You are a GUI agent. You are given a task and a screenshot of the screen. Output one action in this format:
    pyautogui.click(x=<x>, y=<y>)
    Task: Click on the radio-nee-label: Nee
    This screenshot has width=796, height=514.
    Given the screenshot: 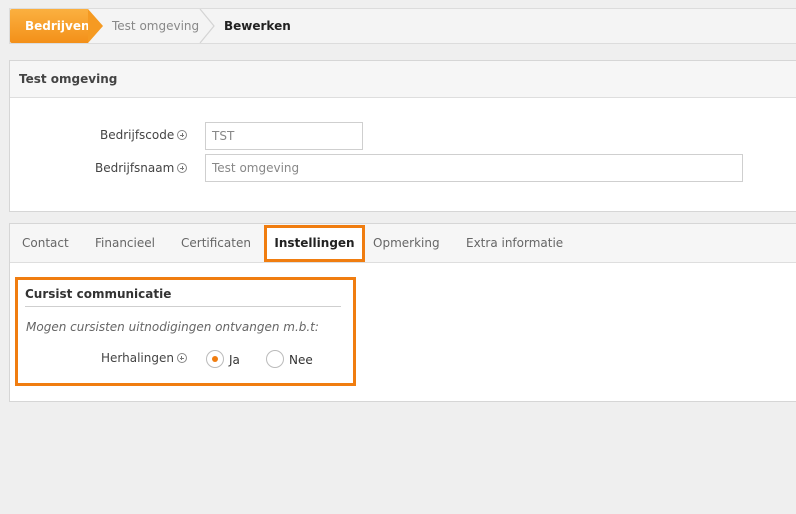 What is the action you would take?
    pyautogui.click(x=301, y=360)
    